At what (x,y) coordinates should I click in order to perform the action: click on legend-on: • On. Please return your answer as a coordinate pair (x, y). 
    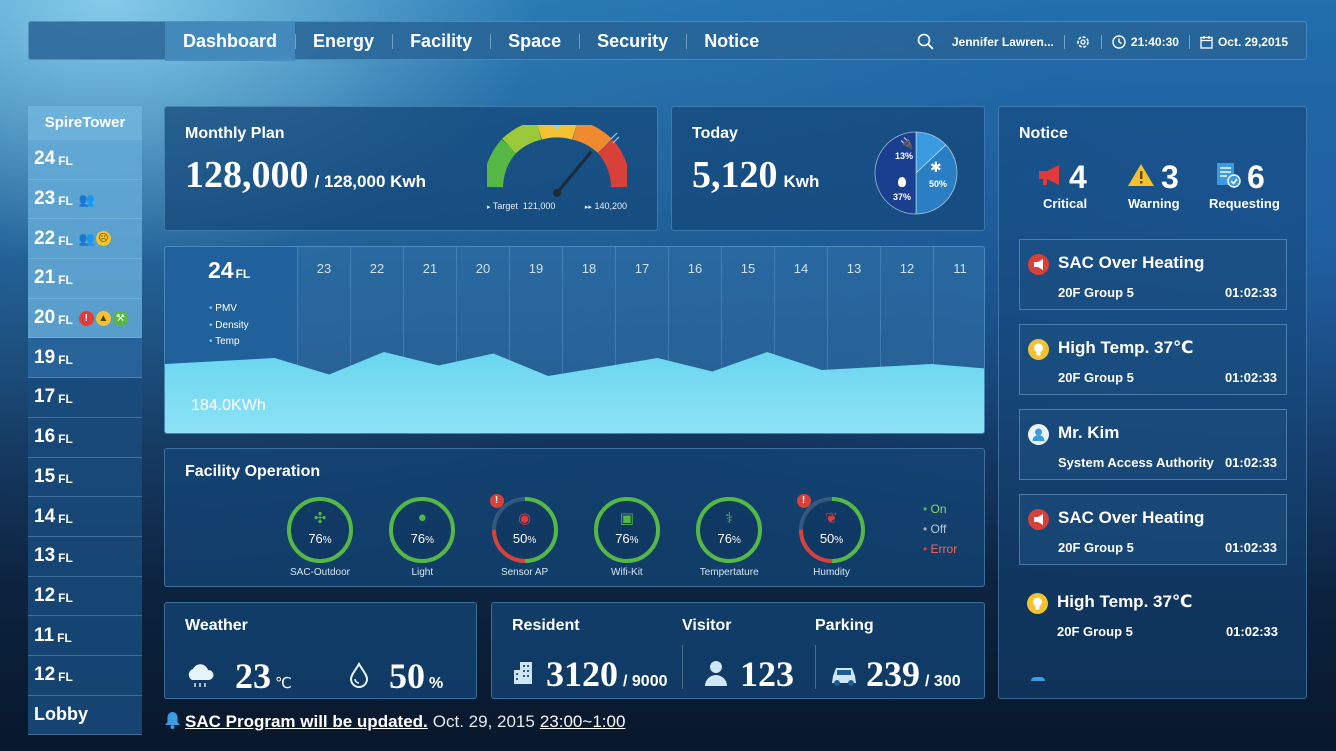
    Looking at the image, I should click on (935, 509).